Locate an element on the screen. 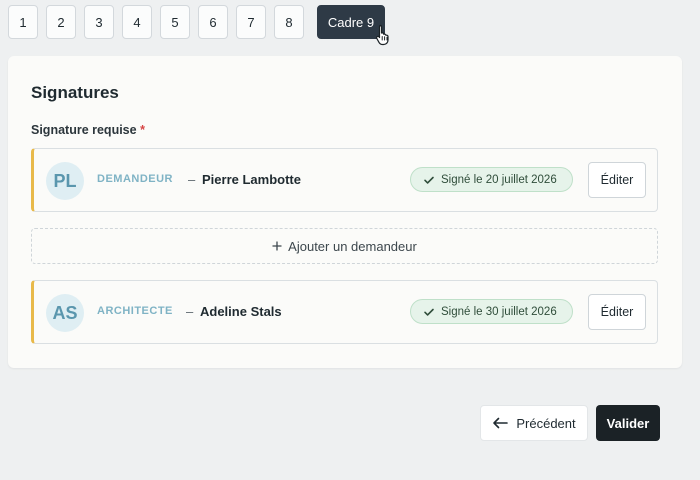 The height and width of the screenshot is (480, 700). submit-button: Valider is located at coordinates (628, 423).